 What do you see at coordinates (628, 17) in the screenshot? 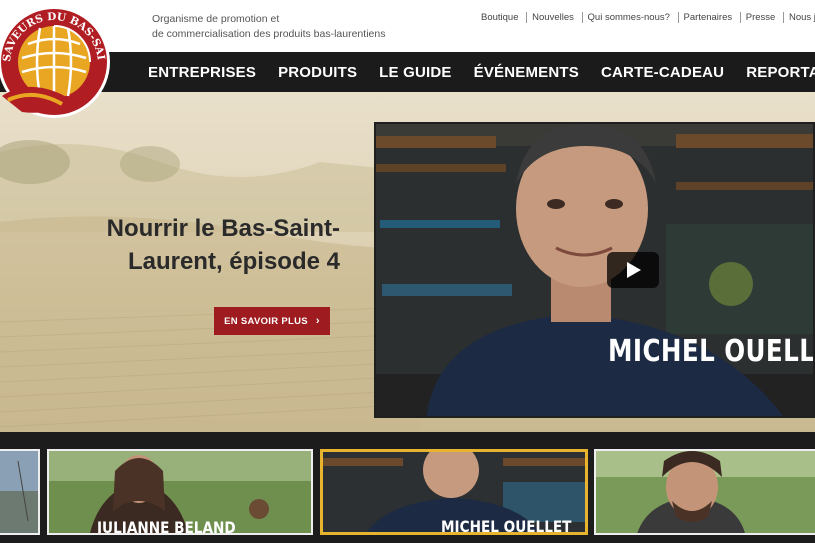
I see `util-link-qui-sommes-nous: Qui sommes-nous?` at bounding box center [628, 17].